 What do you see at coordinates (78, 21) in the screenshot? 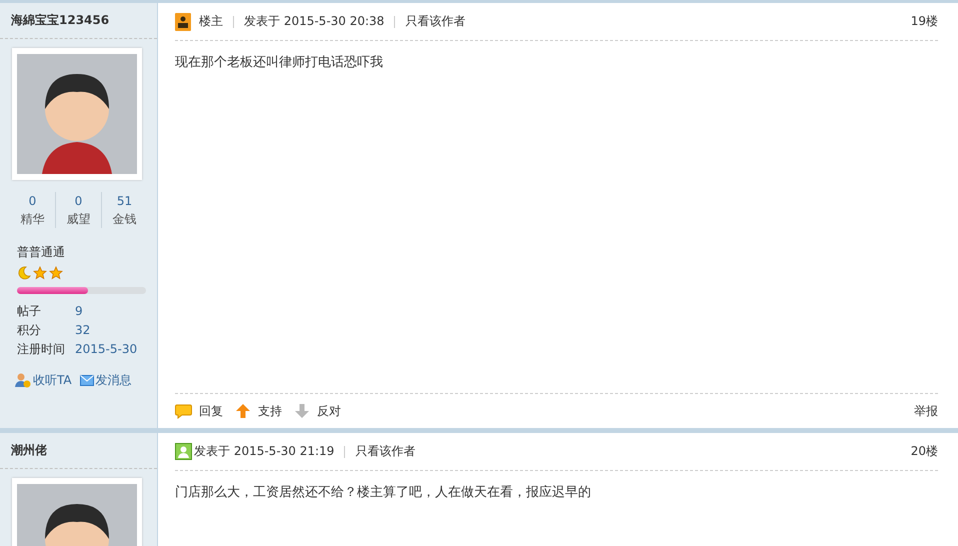
I see `username: 海綿宝宝123456` at bounding box center [78, 21].